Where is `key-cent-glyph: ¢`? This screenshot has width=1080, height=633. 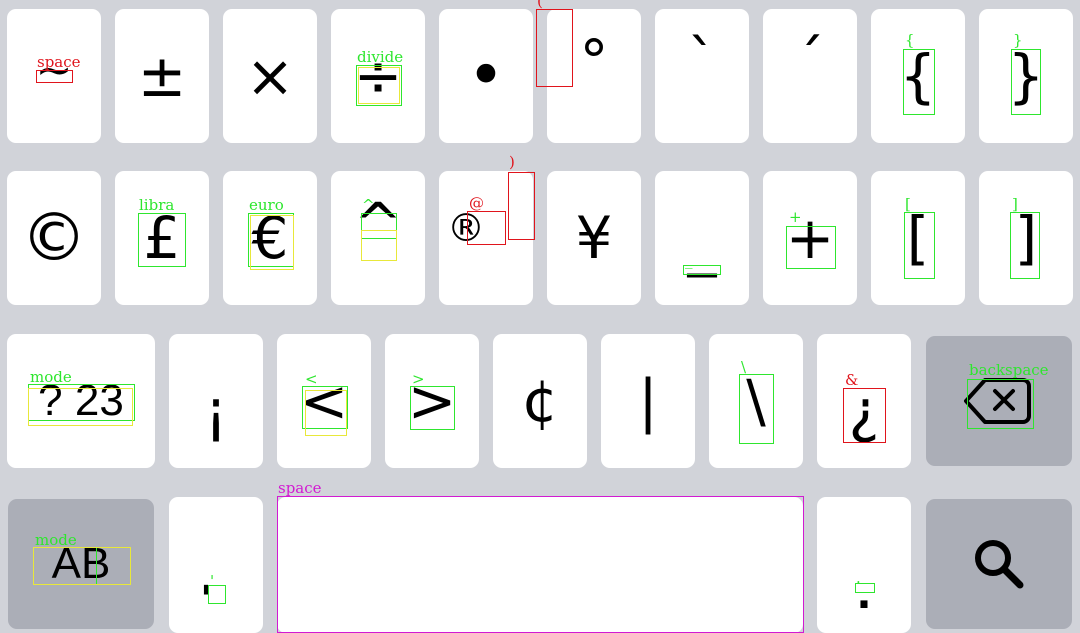 key-cent-glyph: ¢ is located at coordinates (540, 401).